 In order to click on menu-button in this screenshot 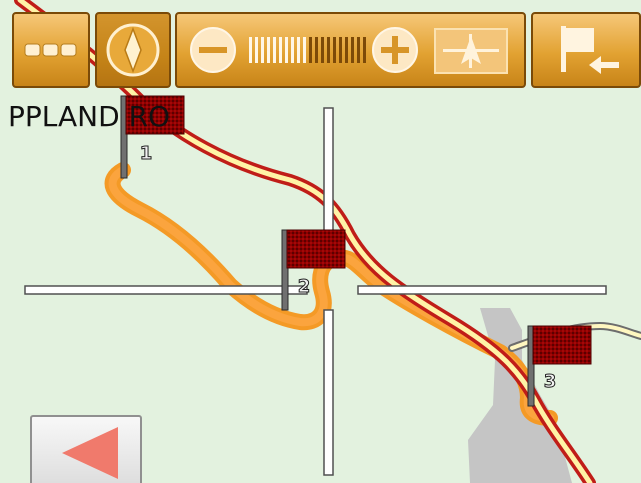, I will do `click(51, 50)`.